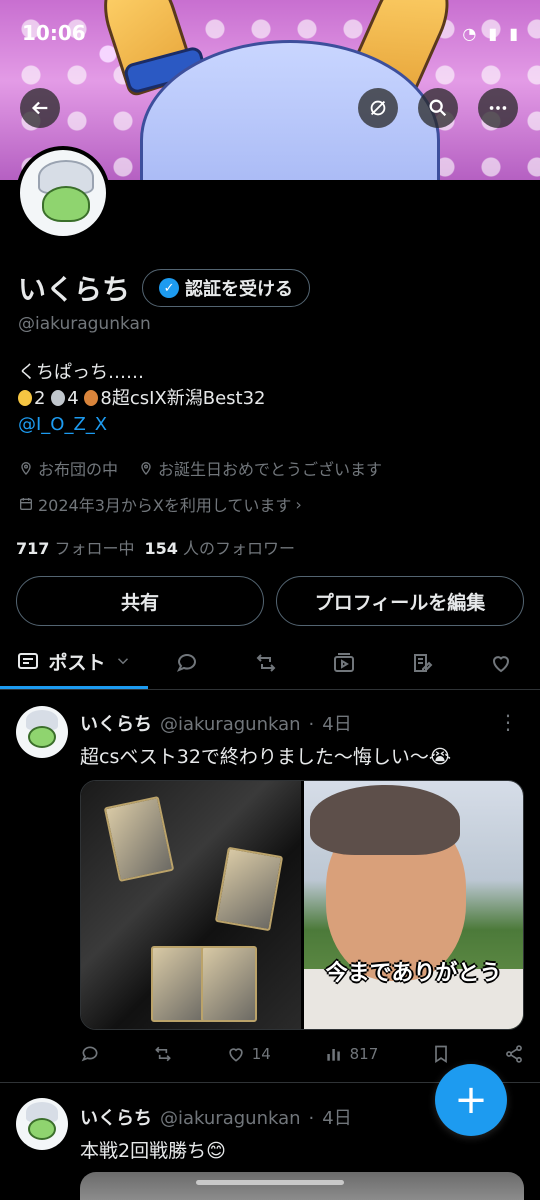  Describe the element at coordinates (239, 548) in the screenshot. I see `followers-label: 人のフォロワー` at that location.